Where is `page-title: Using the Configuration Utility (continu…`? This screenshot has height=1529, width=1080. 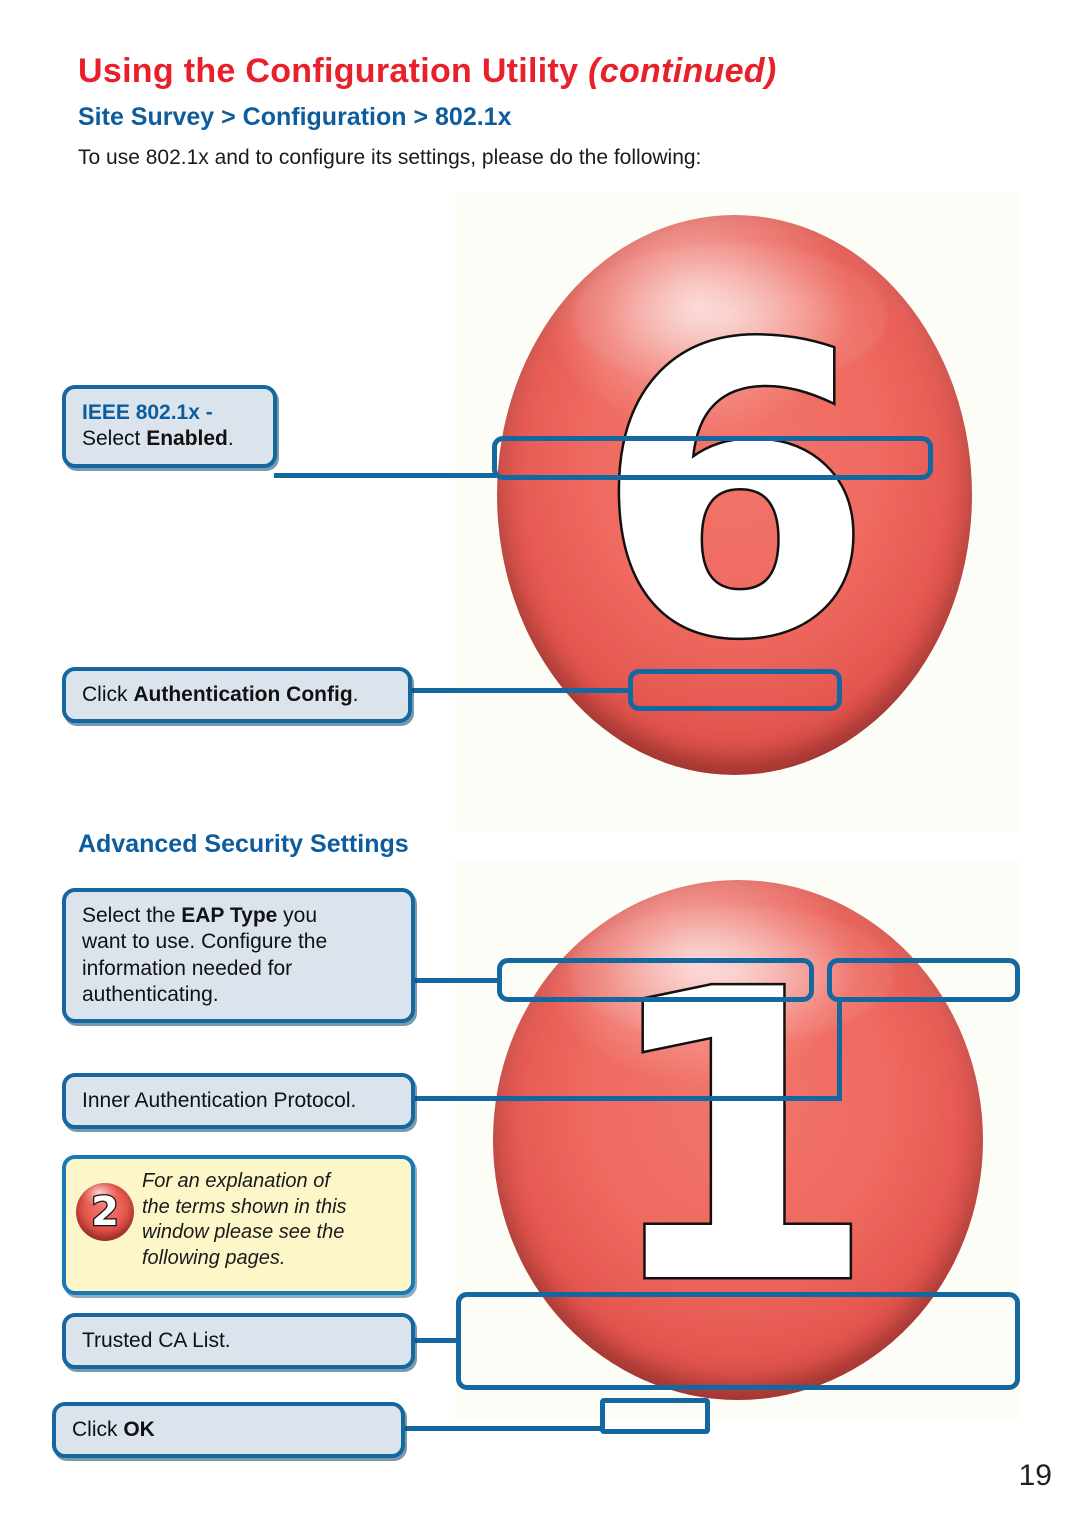
page-title: Using the Configuration Utility (continu… is located at coordinates (427, 71).